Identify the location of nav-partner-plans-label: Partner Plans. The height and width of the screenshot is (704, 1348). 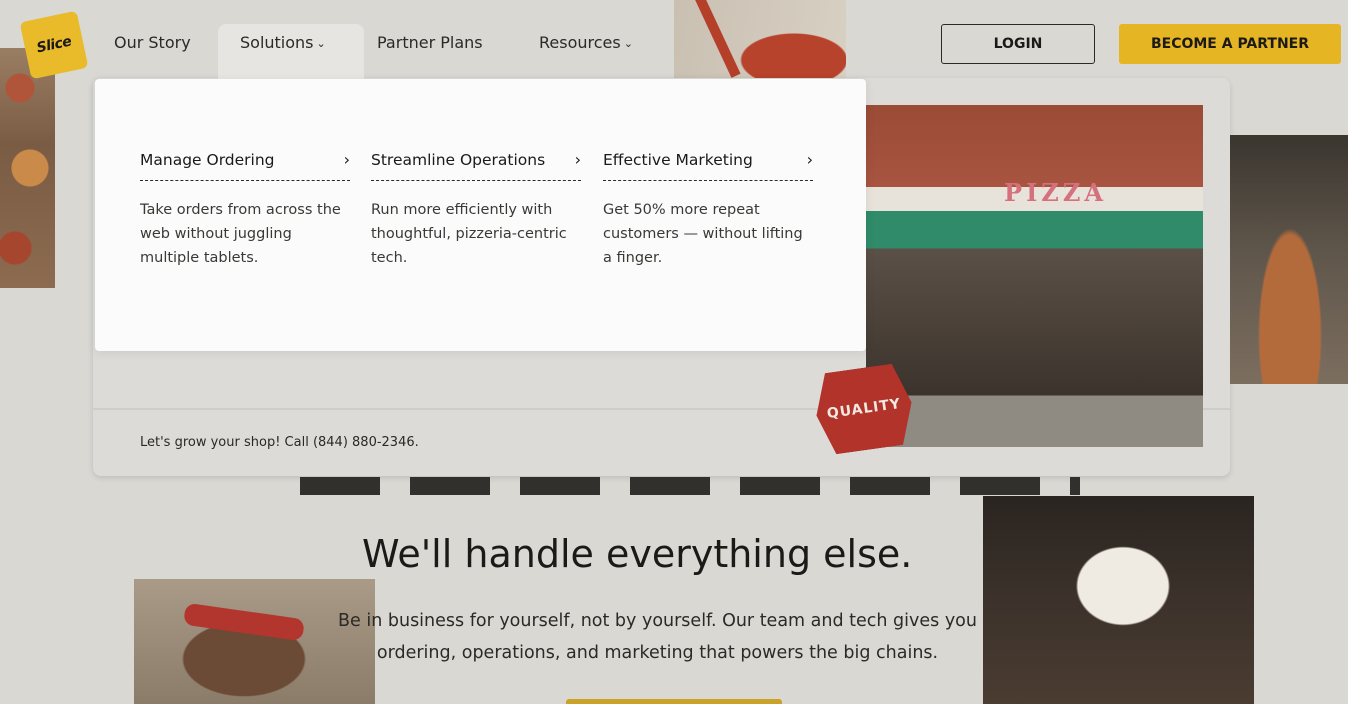
(430, 42).